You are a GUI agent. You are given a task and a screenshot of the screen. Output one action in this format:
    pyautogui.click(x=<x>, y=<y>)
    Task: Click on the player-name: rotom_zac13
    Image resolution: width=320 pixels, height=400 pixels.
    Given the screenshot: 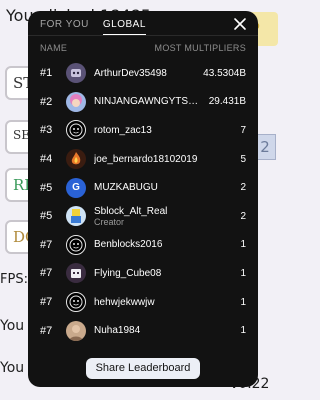 What is the action you would take?
    pyautogui.click(x=123, y=130)
    